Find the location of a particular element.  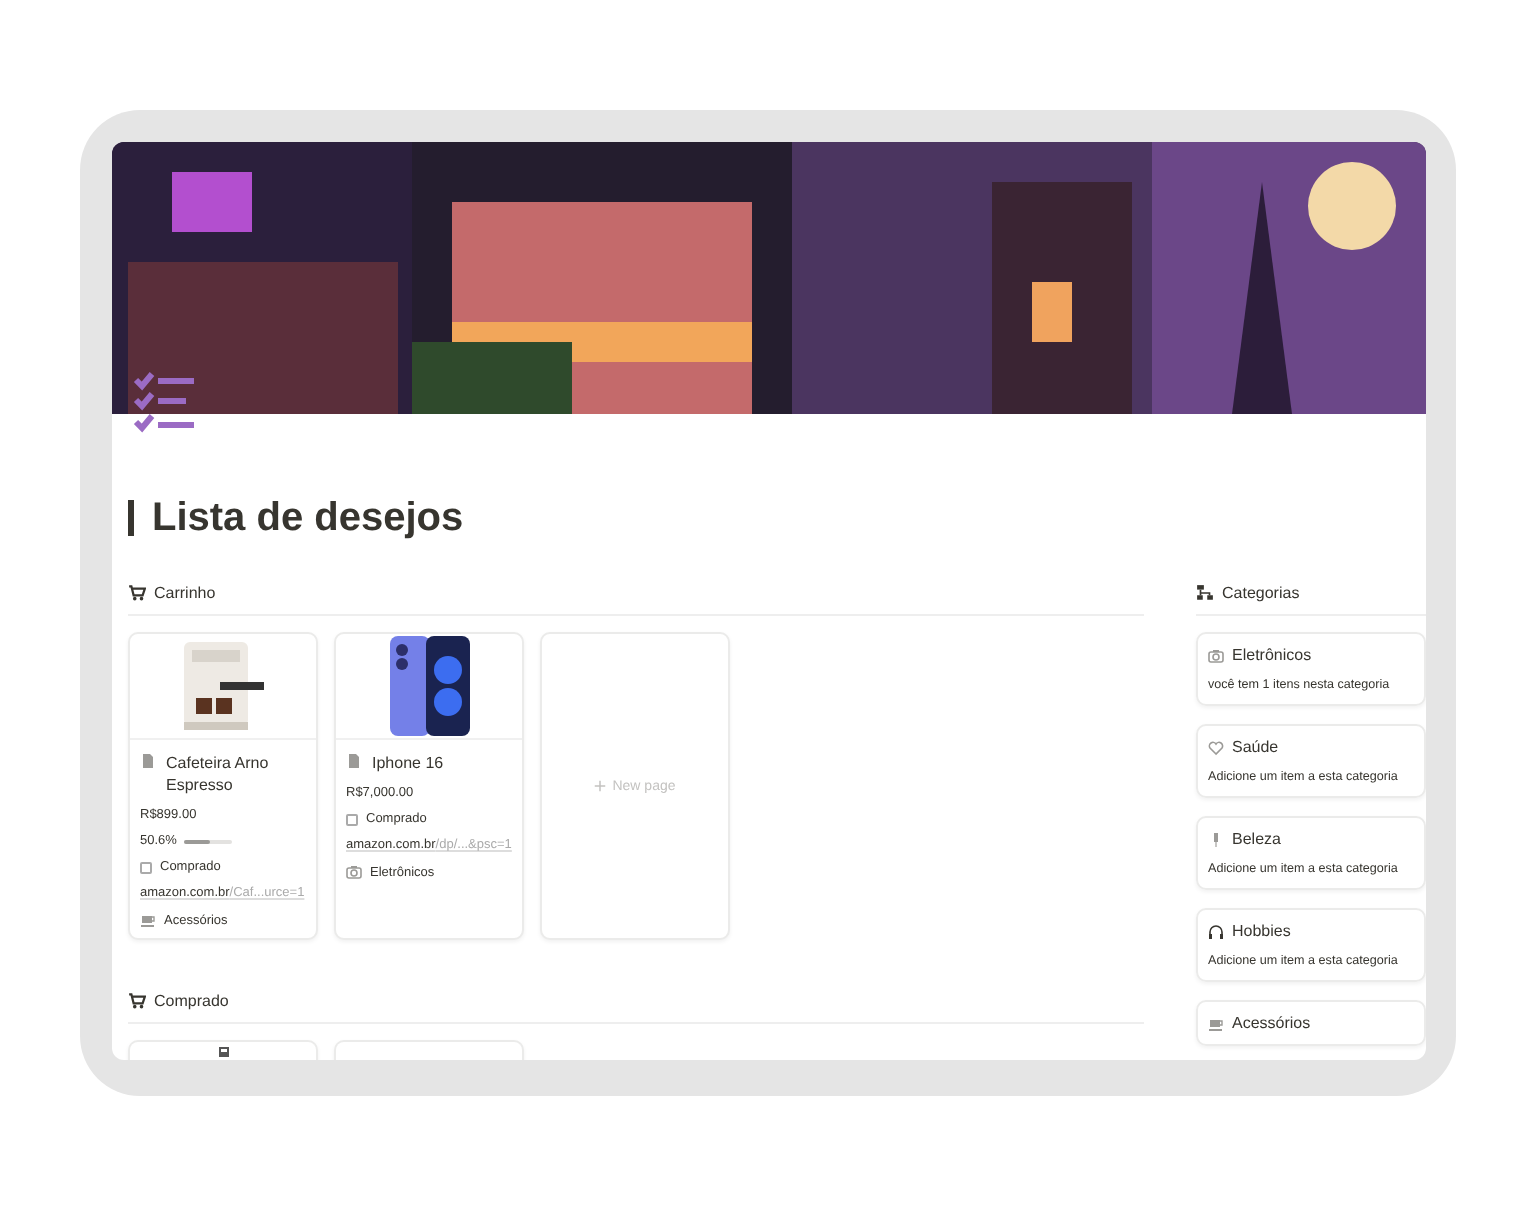

section-title: Comprado is located at coordinates (191, 1000).